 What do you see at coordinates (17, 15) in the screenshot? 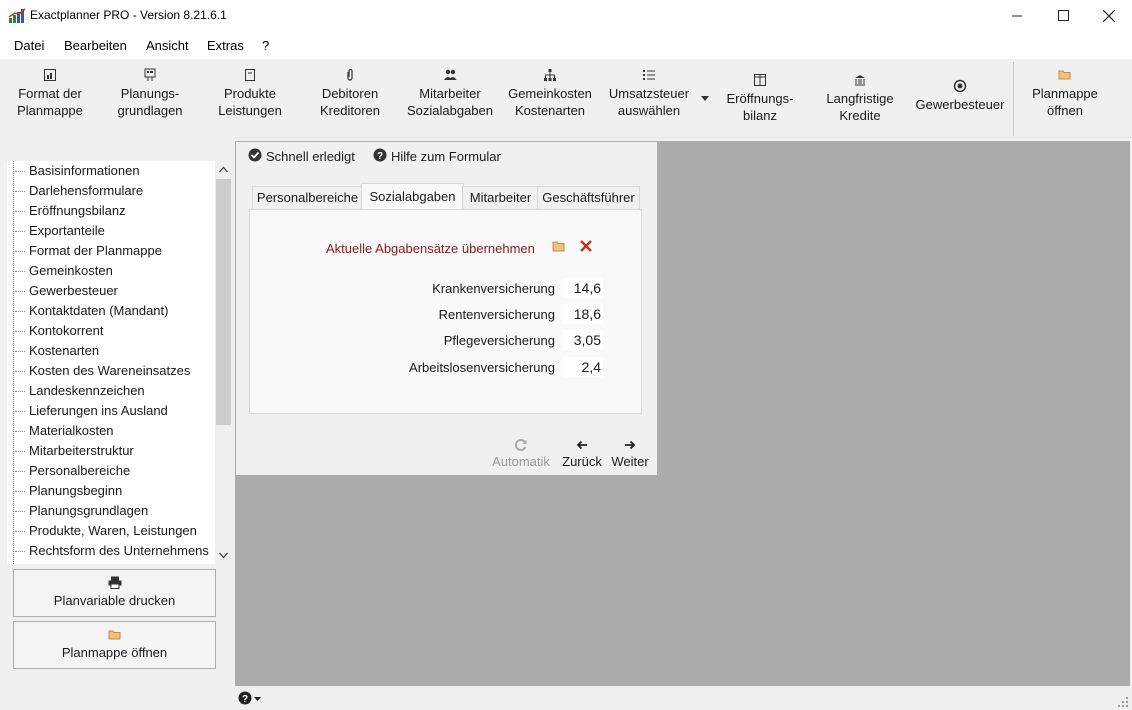
I see `app-logo-icon` at bounding box center [17, 15].